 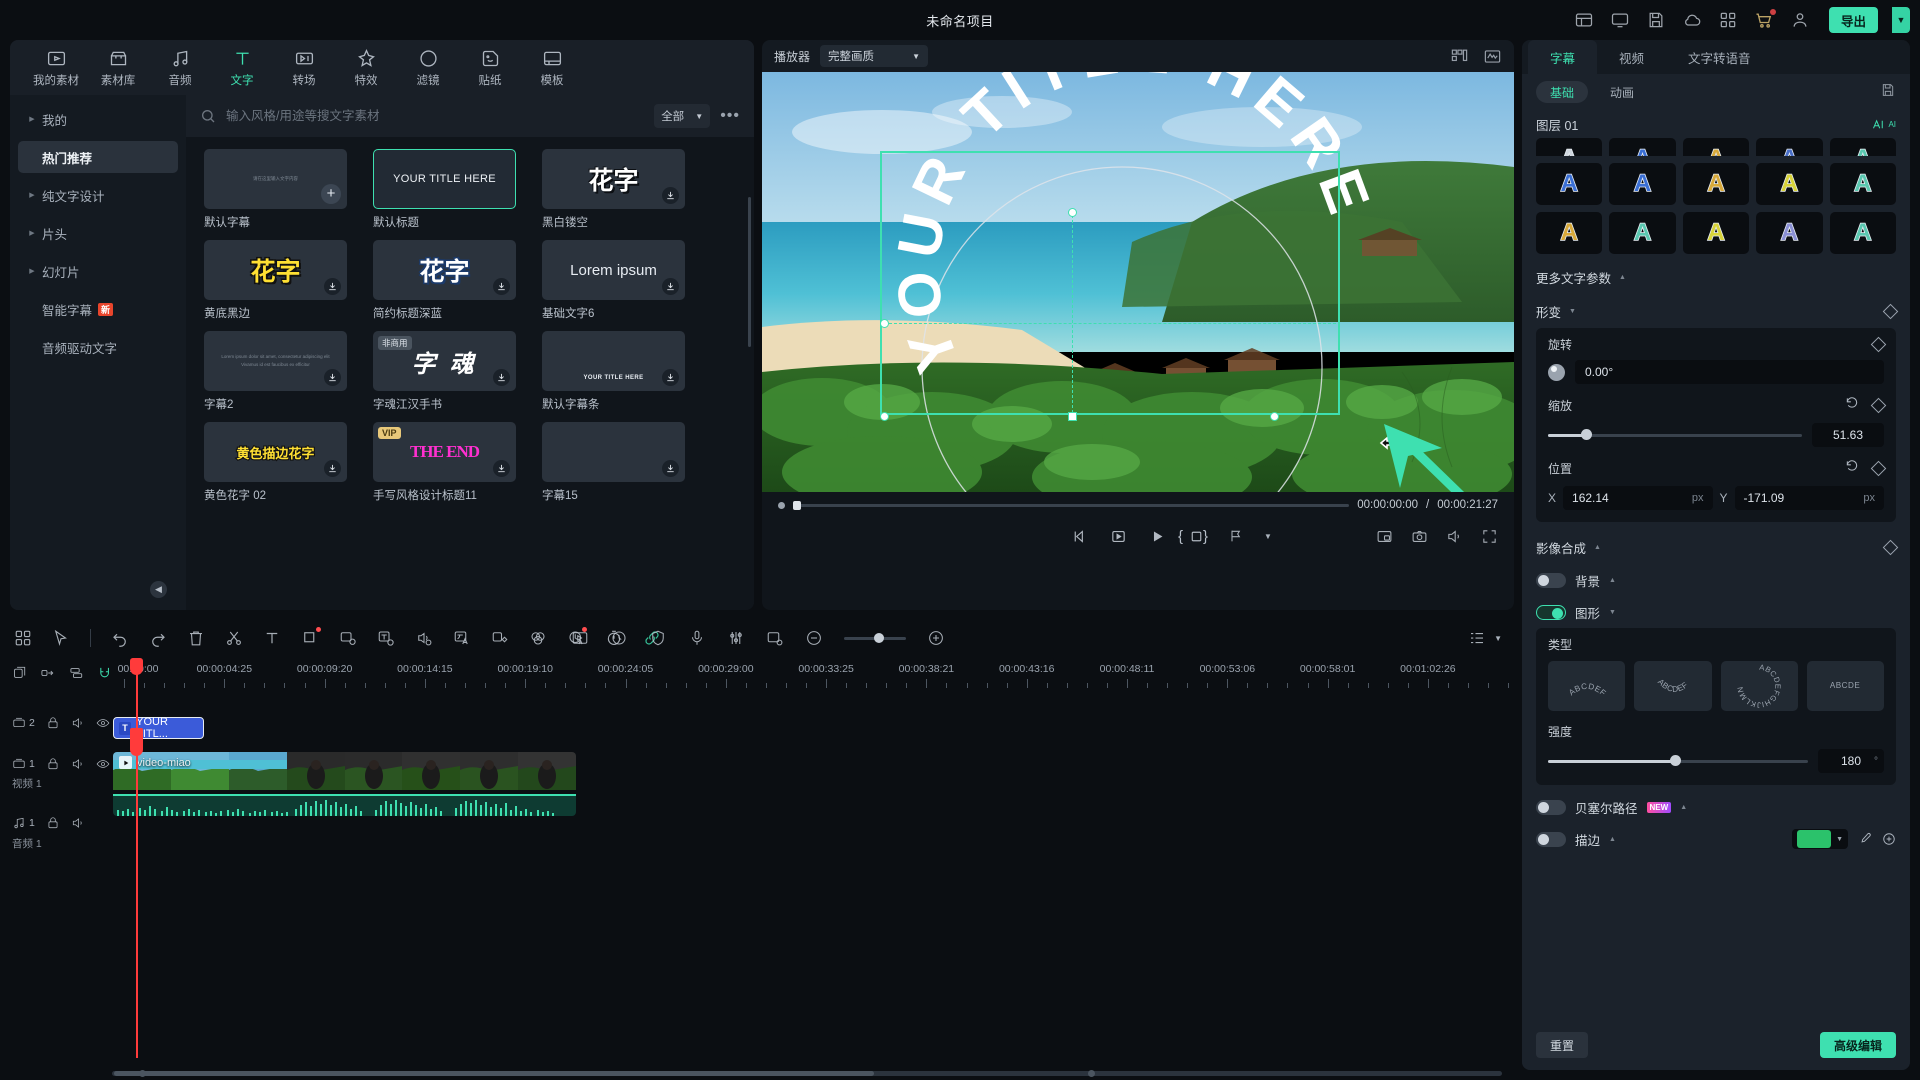 I want to click on strength-input: 180 °, so click(x=1851, y=761).